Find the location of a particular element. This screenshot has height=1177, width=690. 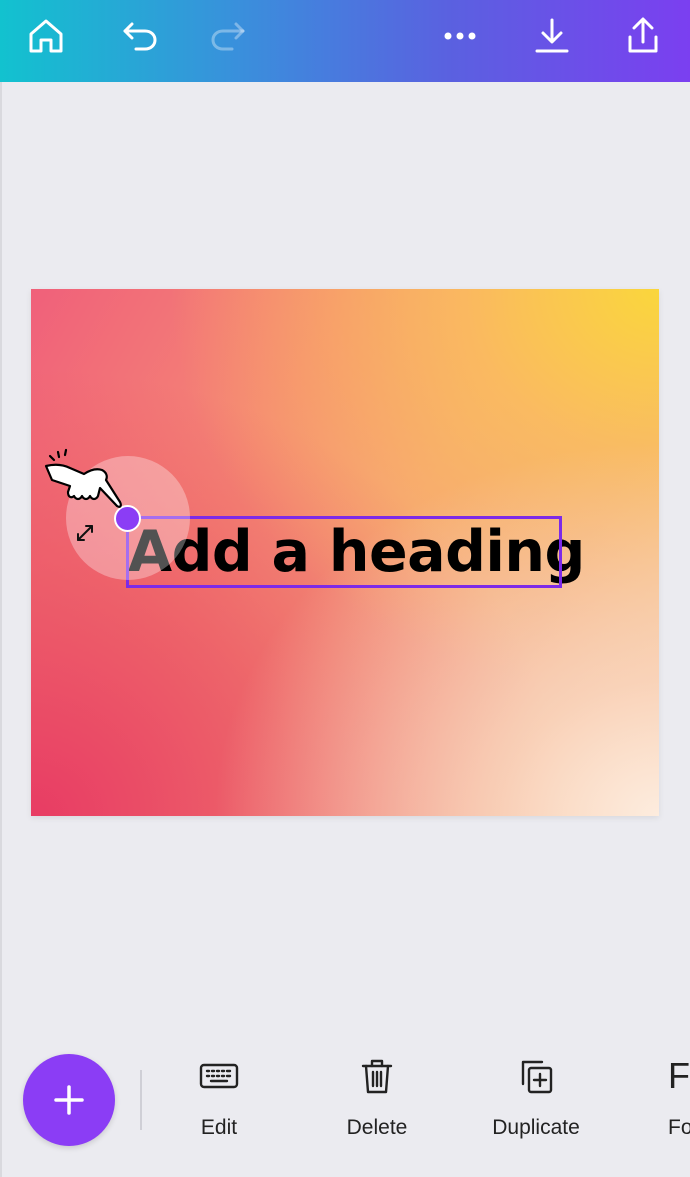

home-button is located at coordinates (46, 36).